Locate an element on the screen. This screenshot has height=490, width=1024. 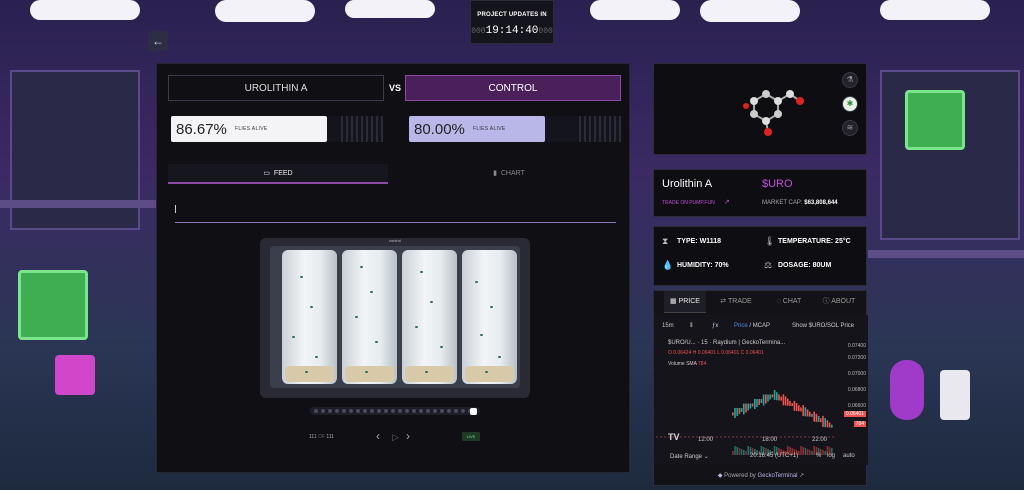
dna-button: ≋ is located at coordinates (850, 128).